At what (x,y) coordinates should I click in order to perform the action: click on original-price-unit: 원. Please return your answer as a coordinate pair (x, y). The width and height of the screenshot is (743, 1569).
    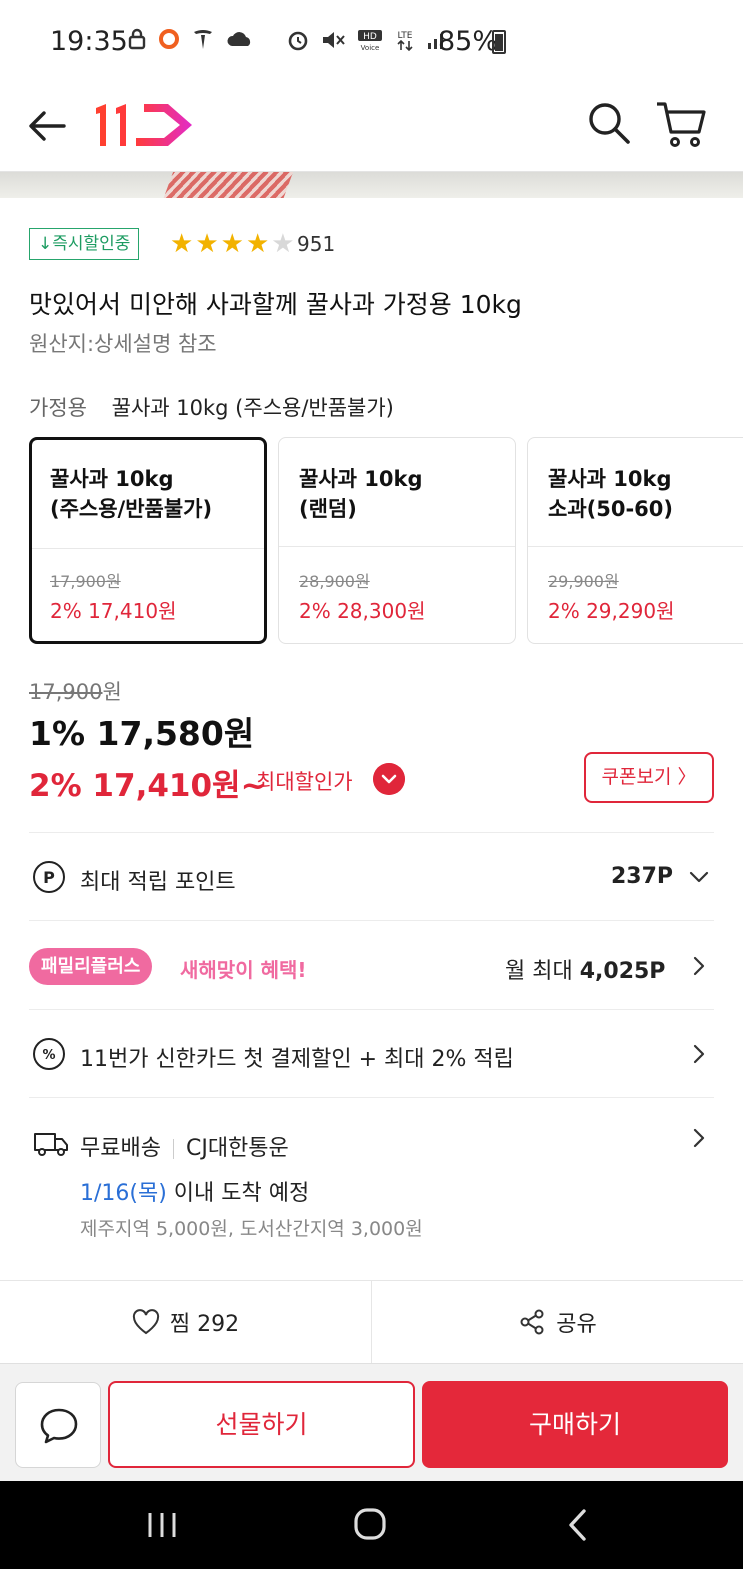
    Looking at the image, I should click on (112, 692).